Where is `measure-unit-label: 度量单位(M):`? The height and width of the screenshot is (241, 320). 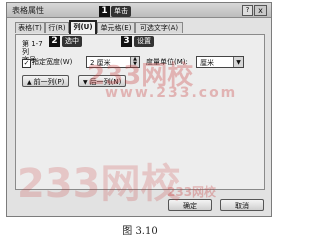 measure-unit-label: 度量单位(M): is located at coordinates (167, 62).